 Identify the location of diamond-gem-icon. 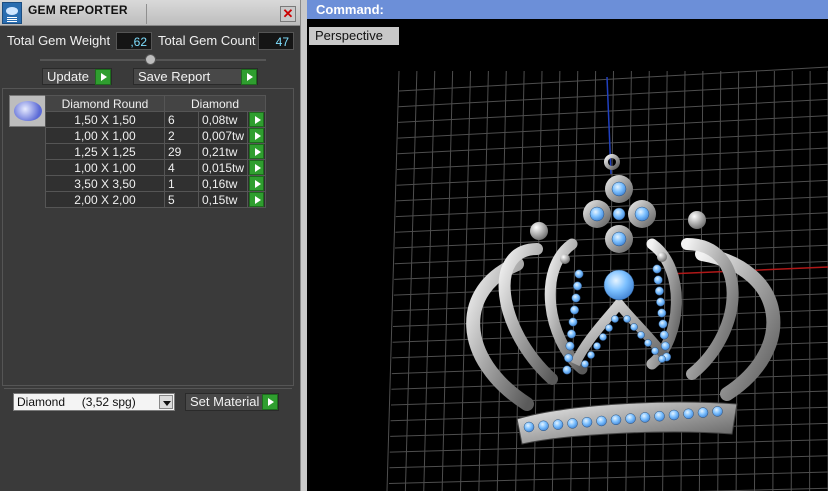
(28, 111).